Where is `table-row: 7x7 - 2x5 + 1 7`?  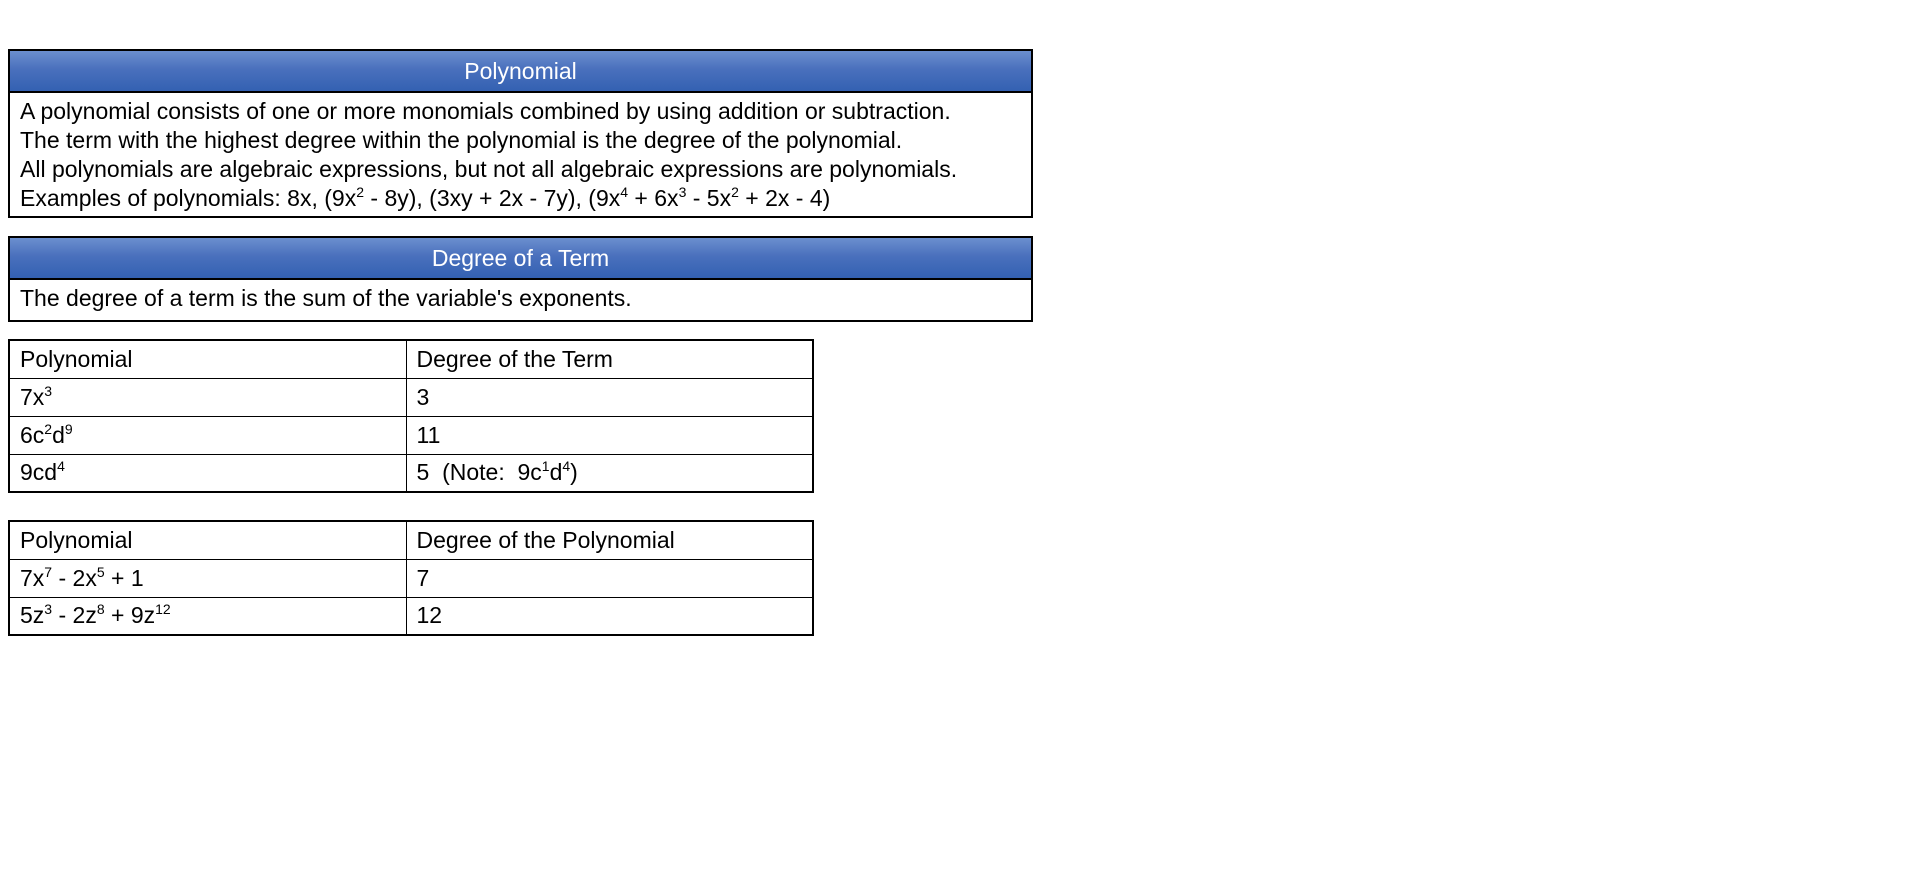 table-row: 7x7 - 2x5 + 1 7 is located at coordinates (411, 578).